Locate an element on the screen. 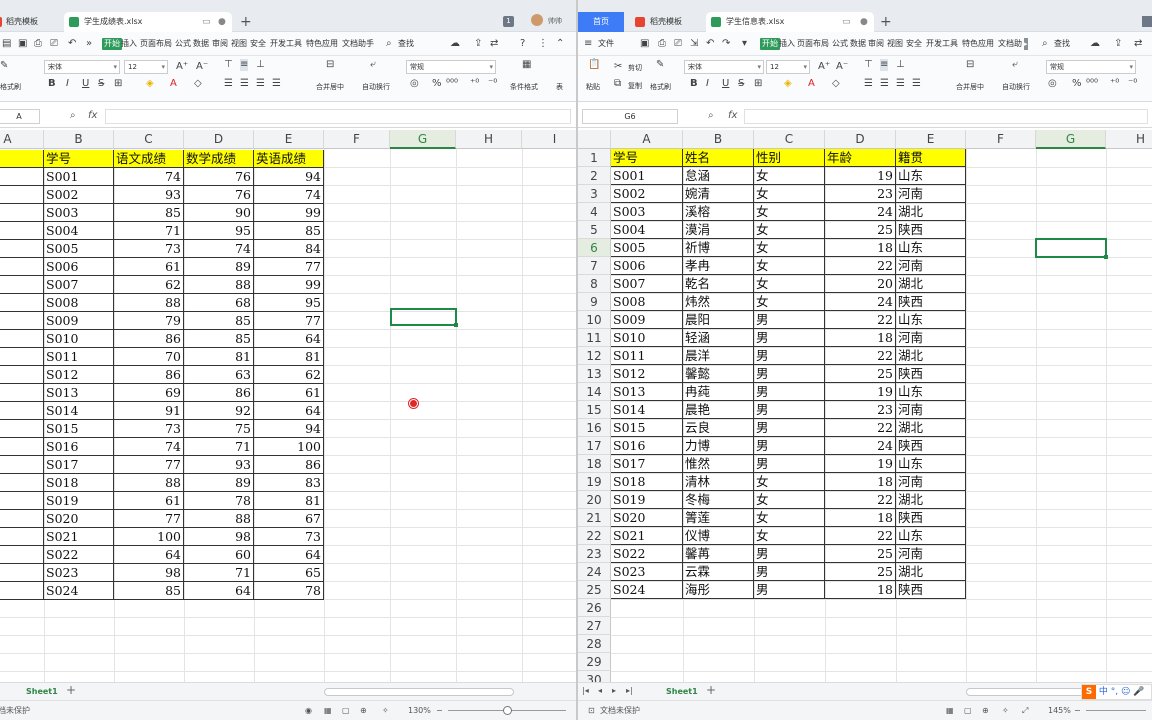  row-header: 1 is located at coordinates (594, 158).